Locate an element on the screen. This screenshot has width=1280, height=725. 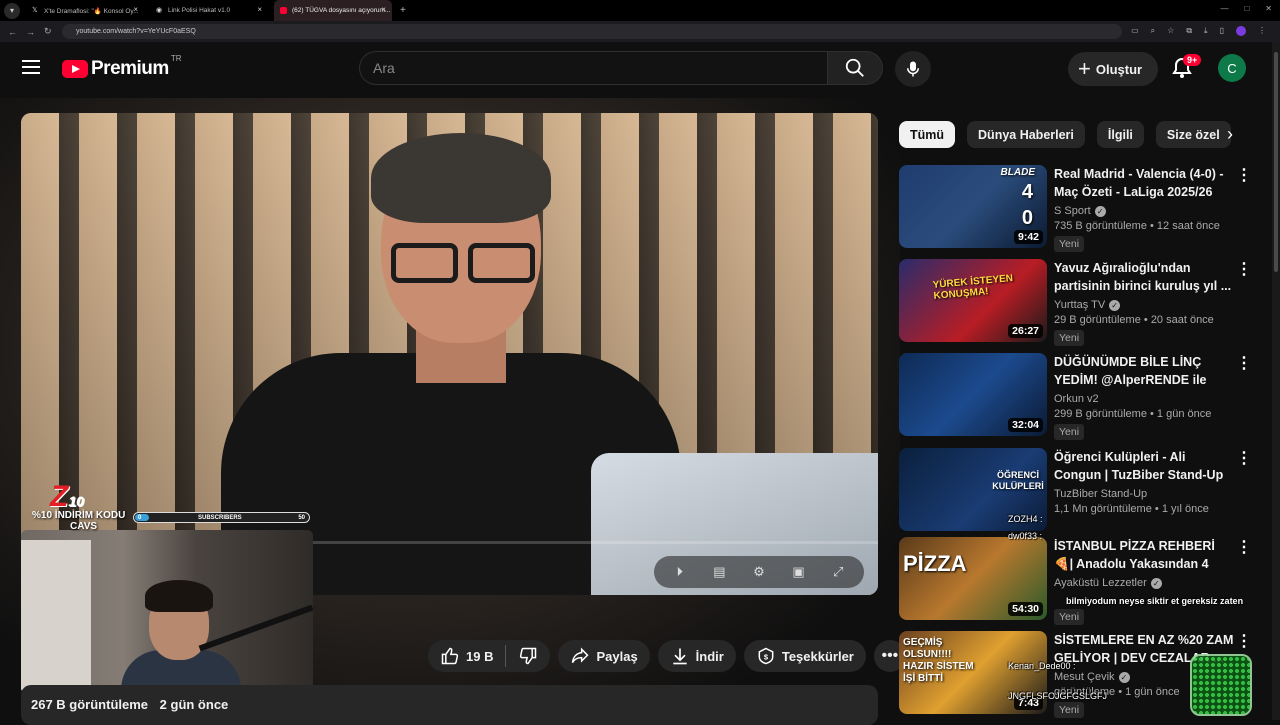
video-duration: 9:42 is located at coordinates (1028, 237).